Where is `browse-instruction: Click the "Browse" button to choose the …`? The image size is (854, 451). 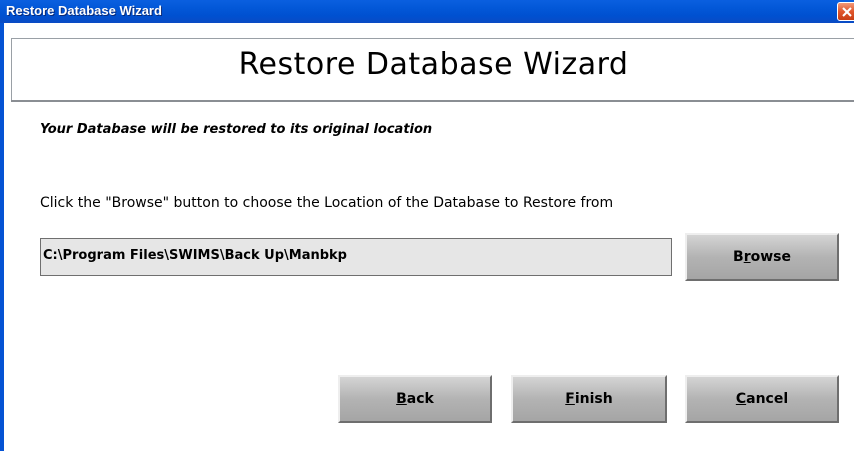 browse-instruction: Click the "Browse" button to choose the … is located at coordinates (327, 203).